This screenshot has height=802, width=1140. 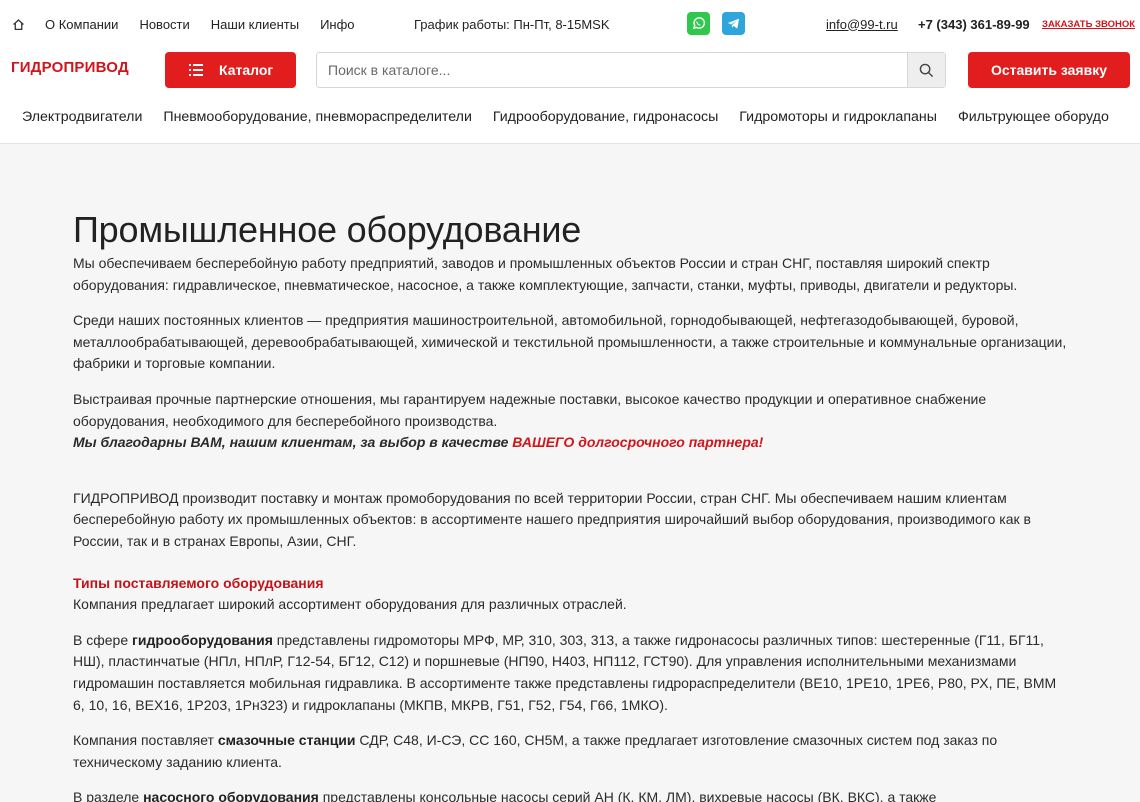 I want to click on catalog-button: Каталог, so click(x=230, y=70).